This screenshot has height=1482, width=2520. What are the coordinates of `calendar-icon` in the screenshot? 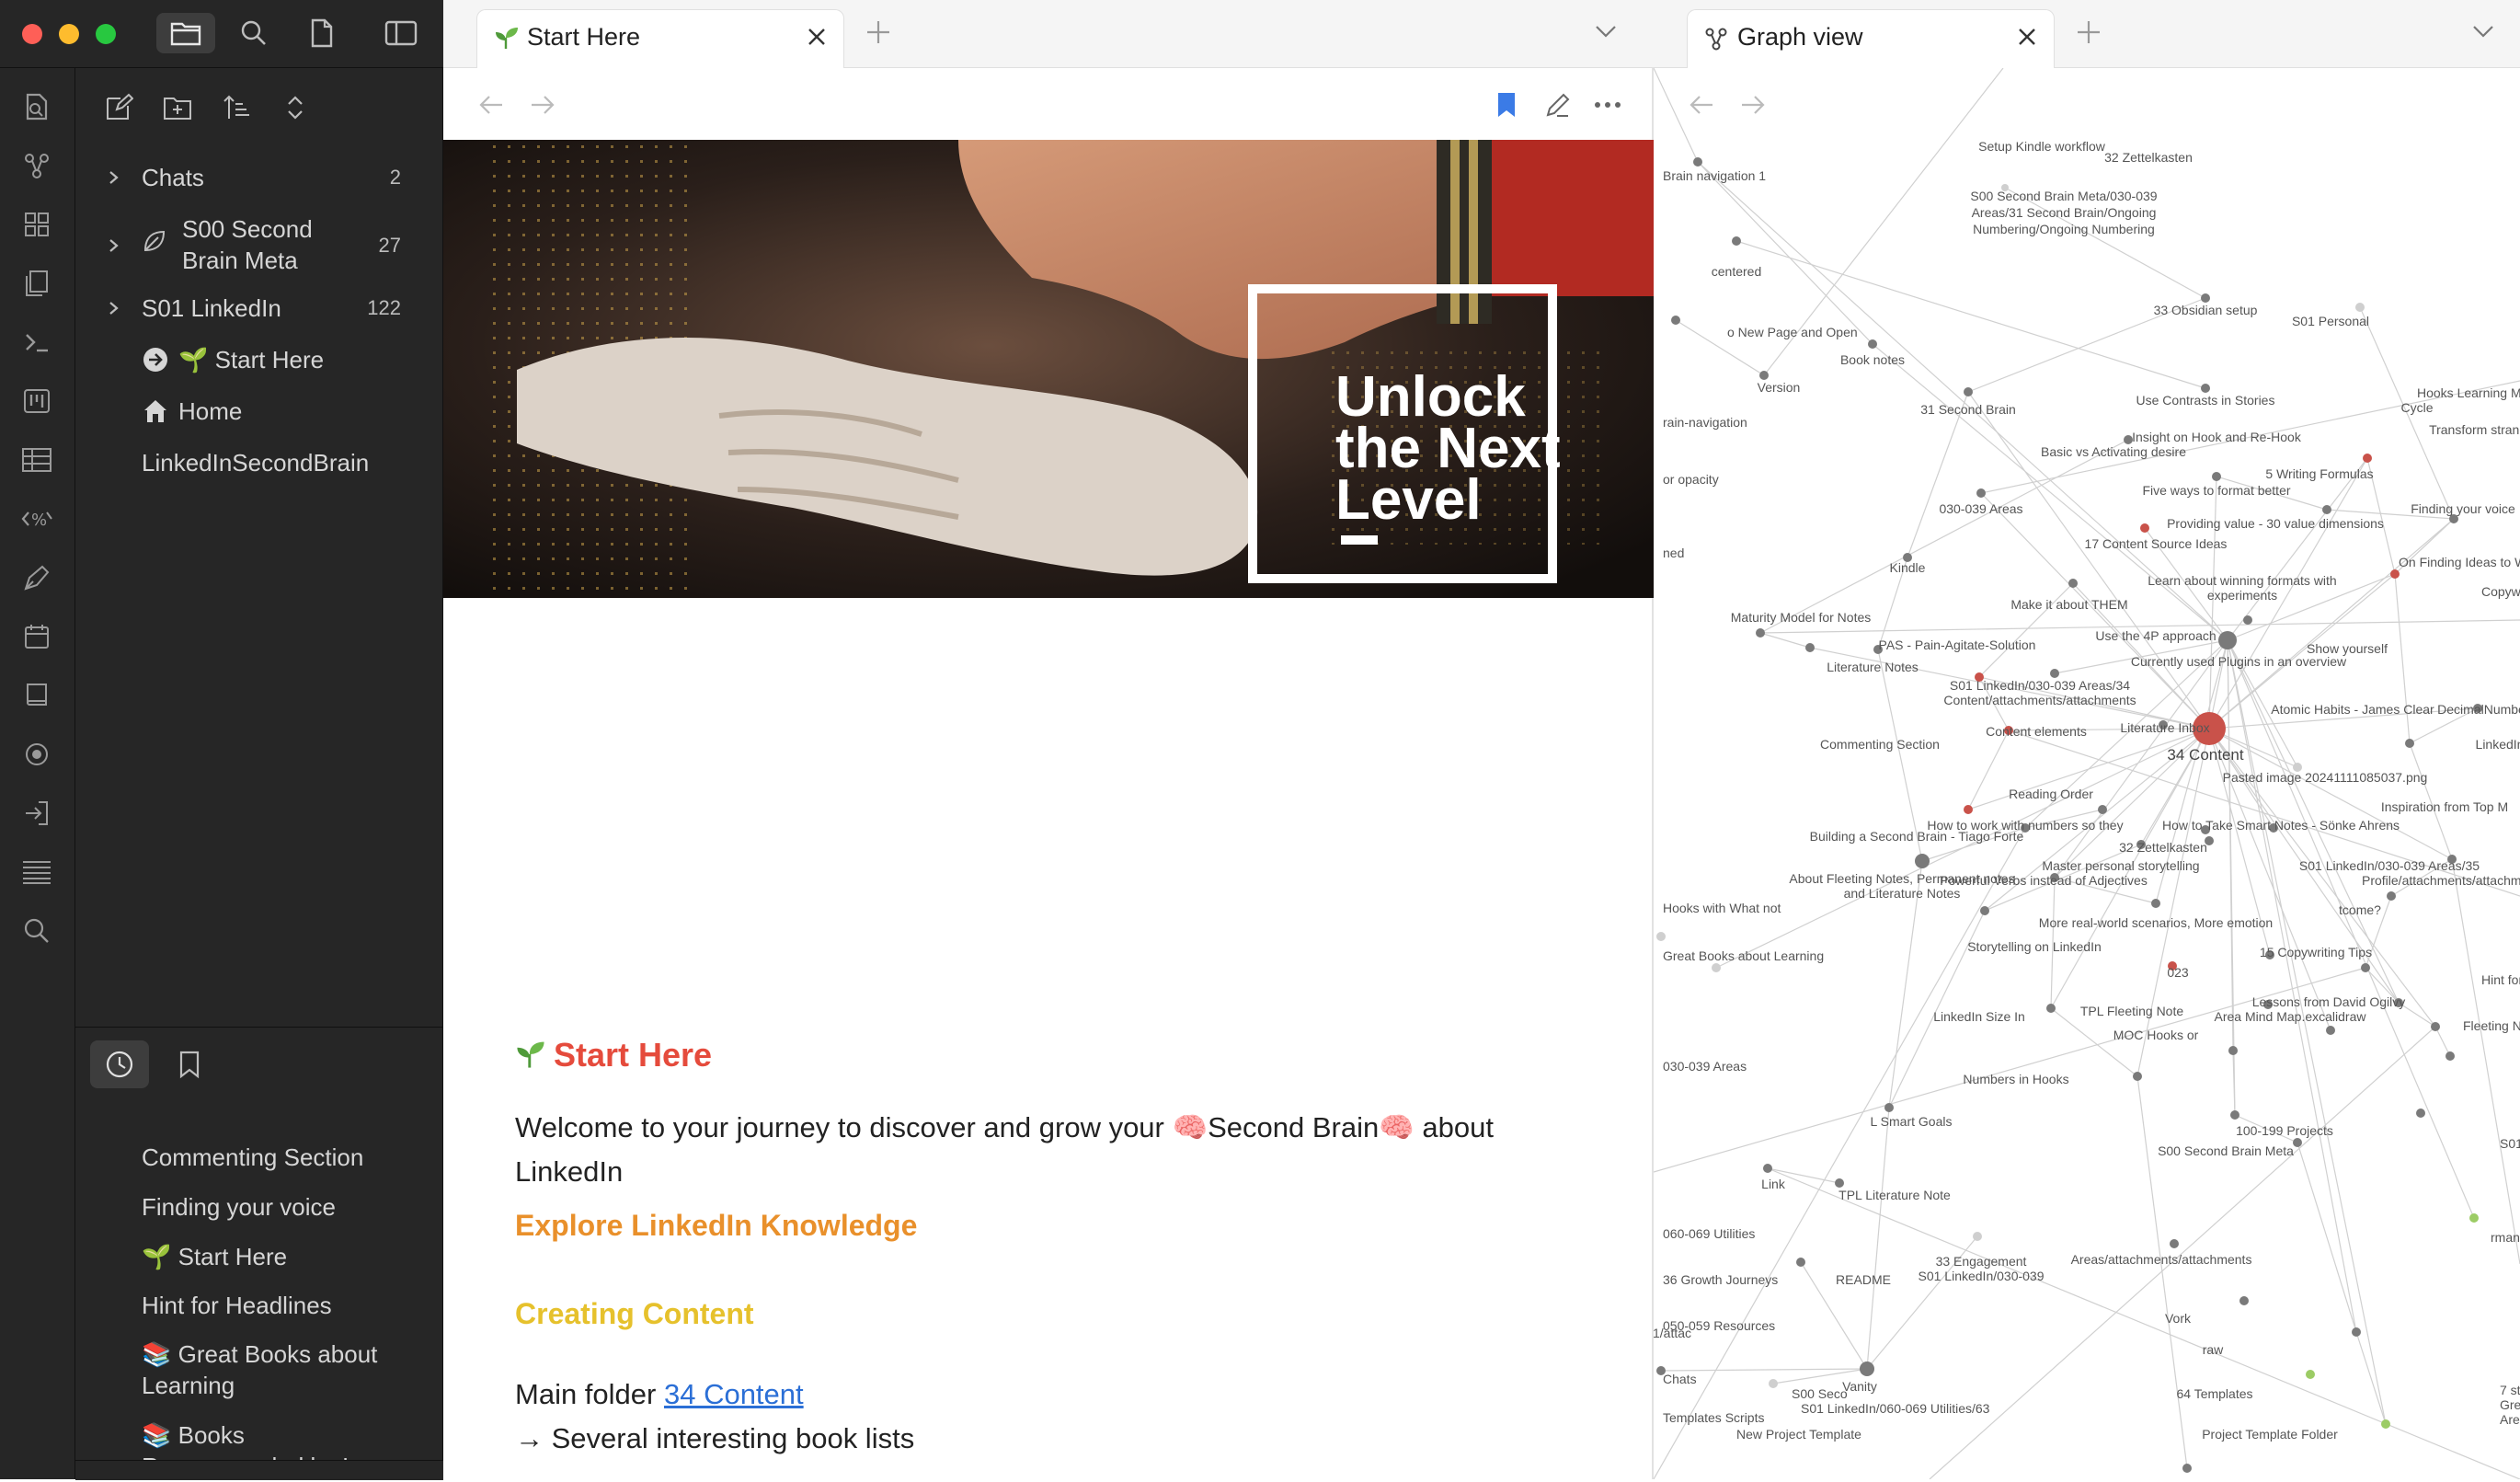 It's located at (37, 637).